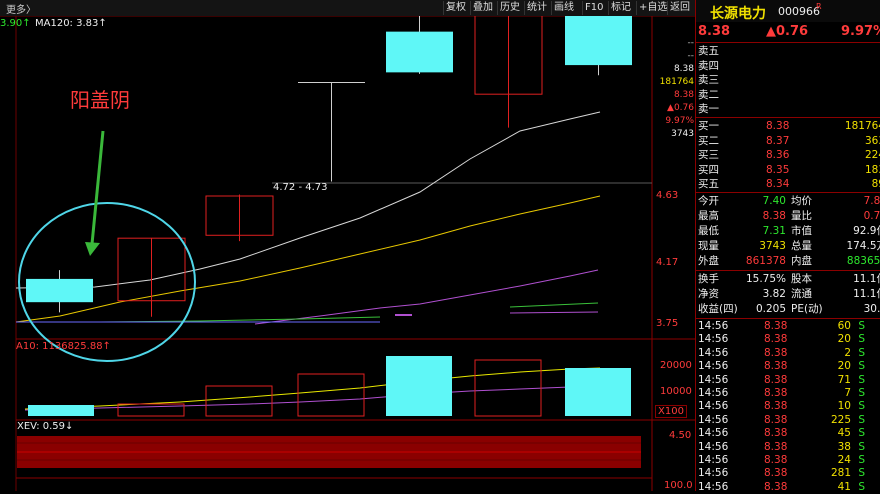 The height and width of the screenshot is (494, 880). Describe the element at coordinates (21, 8) in the screenshot. I see `more-menu: 更多〉` at that location.